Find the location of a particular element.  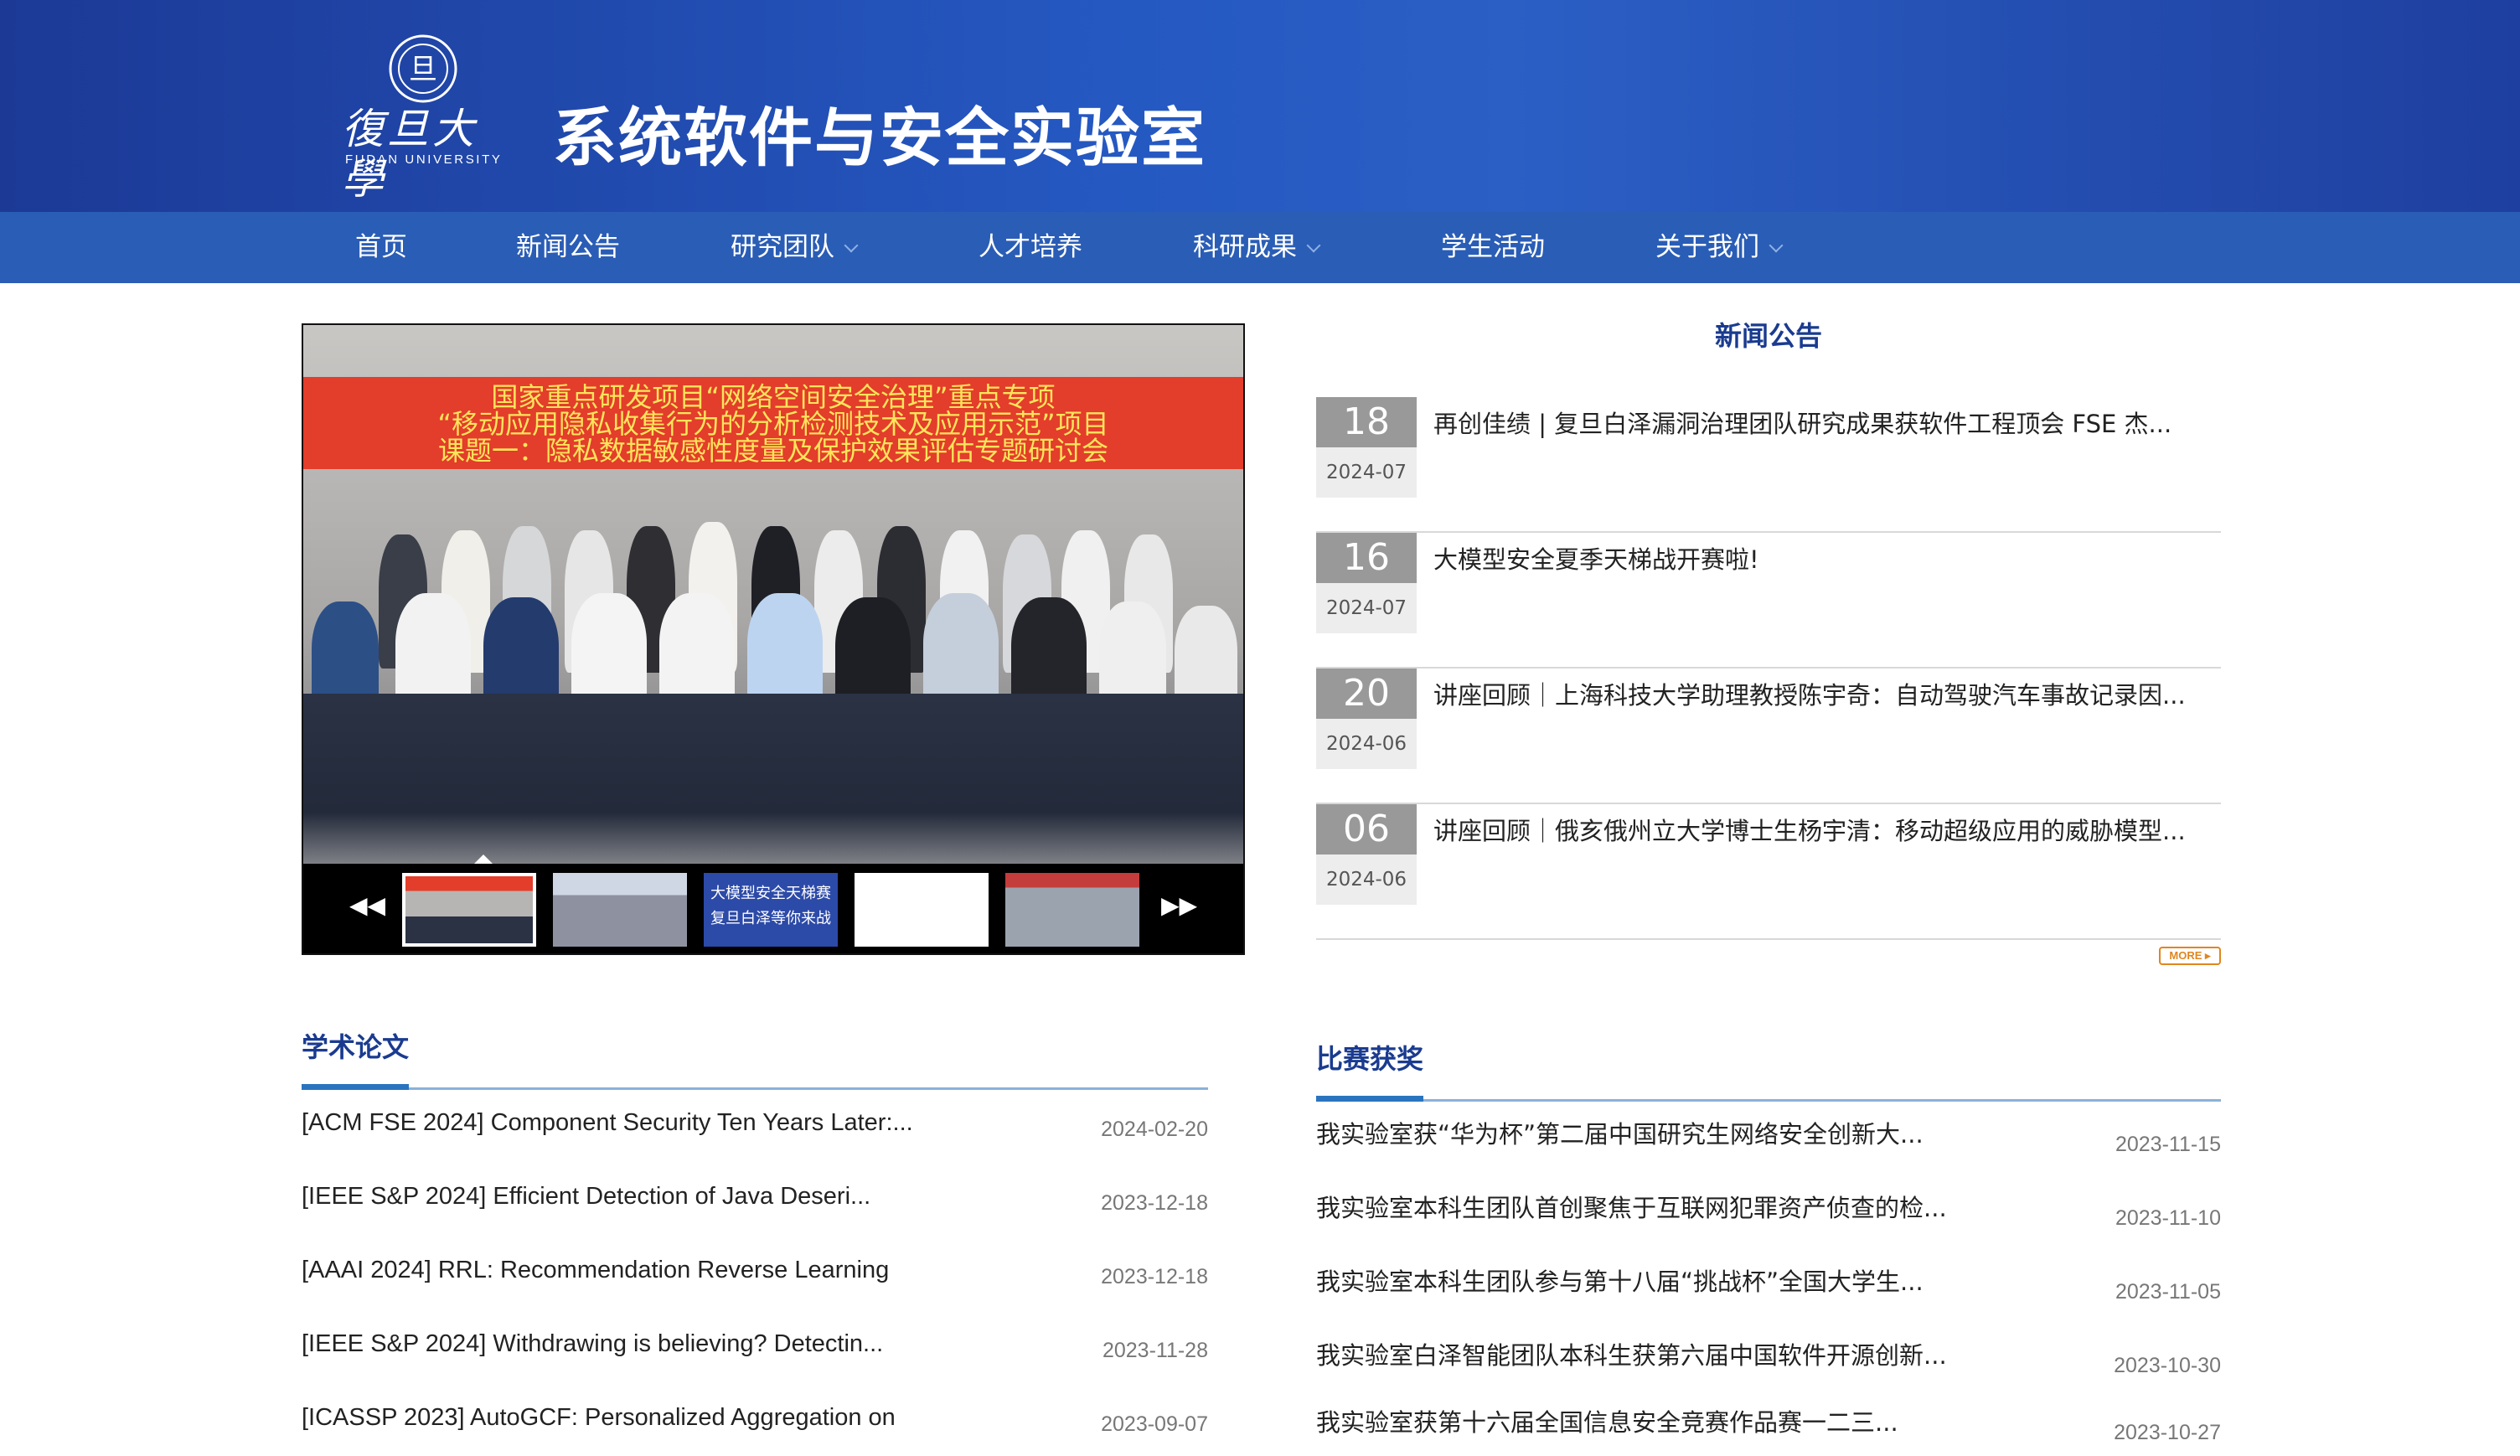

nav-label: 首页 is located at coordinates (381, 247).